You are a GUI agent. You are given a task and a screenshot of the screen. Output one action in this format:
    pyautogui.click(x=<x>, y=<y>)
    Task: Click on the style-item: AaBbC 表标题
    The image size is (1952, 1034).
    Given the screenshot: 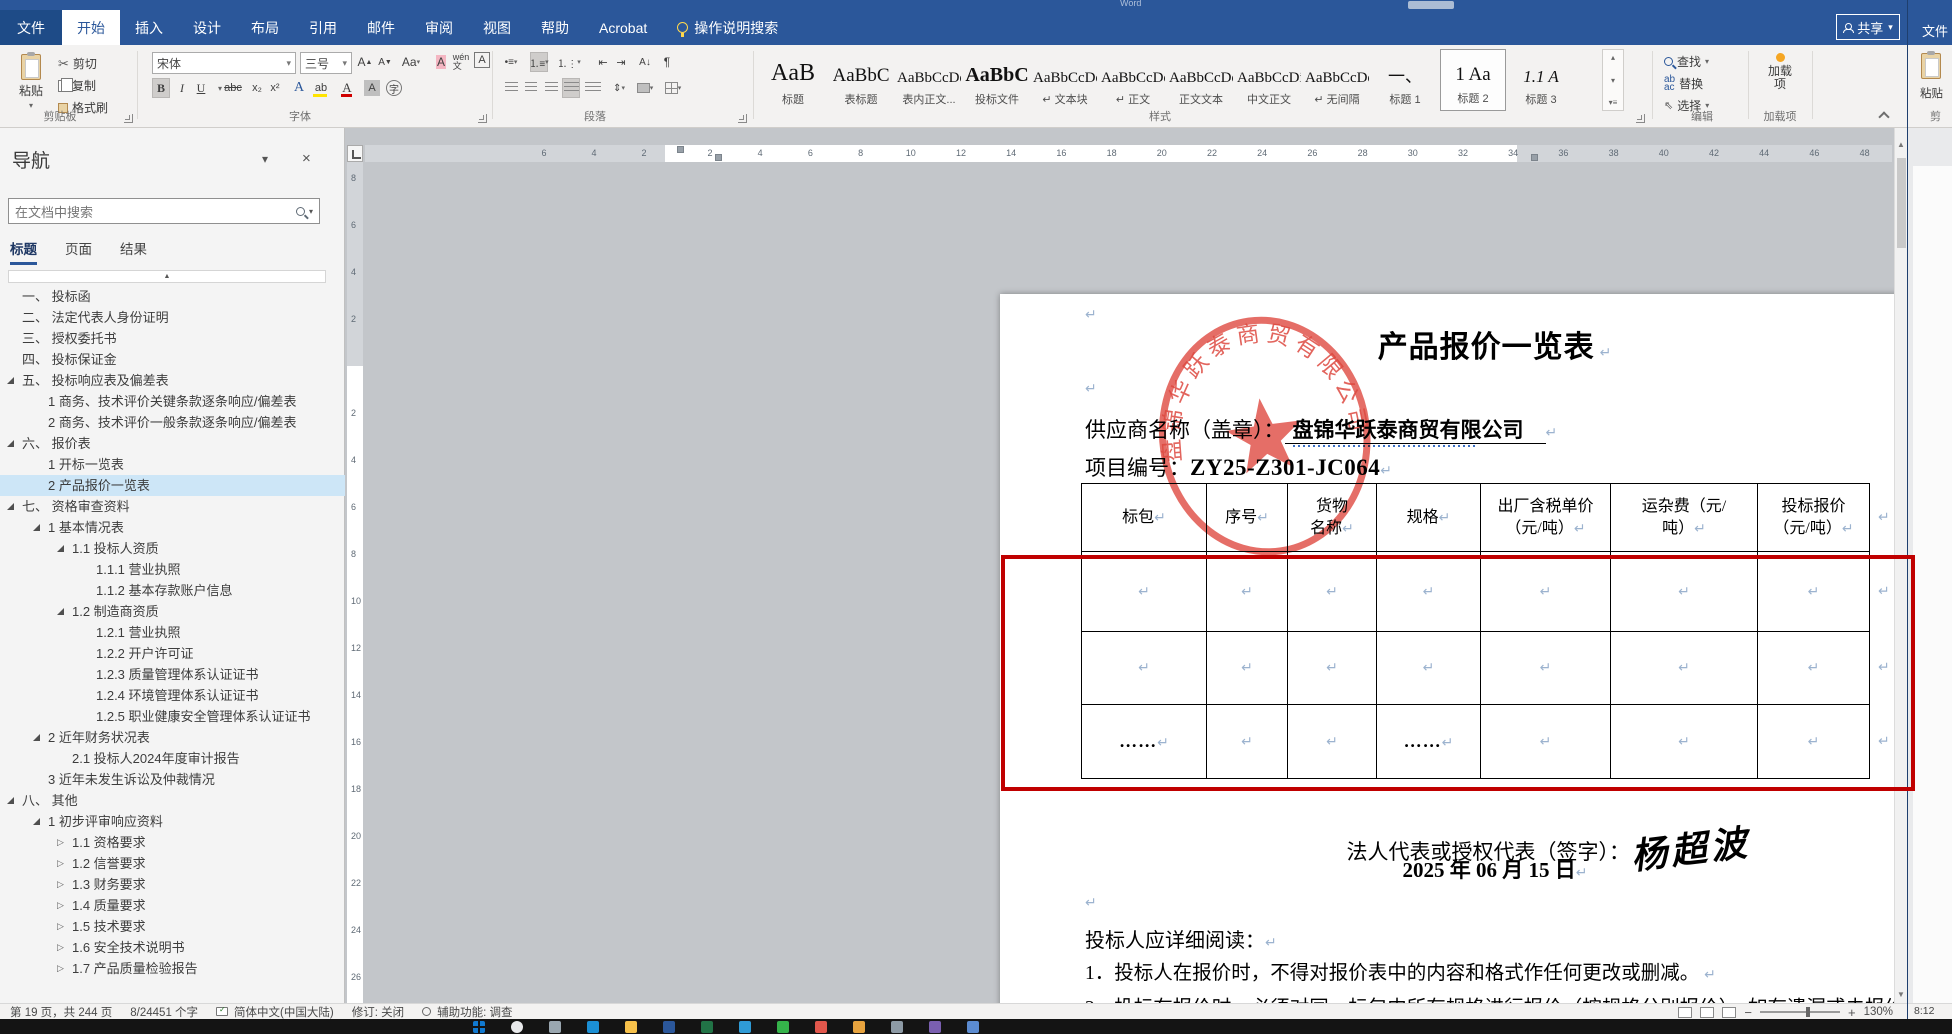 What is the action you would take?
    pyautogui.click(x=861, y=80)
    